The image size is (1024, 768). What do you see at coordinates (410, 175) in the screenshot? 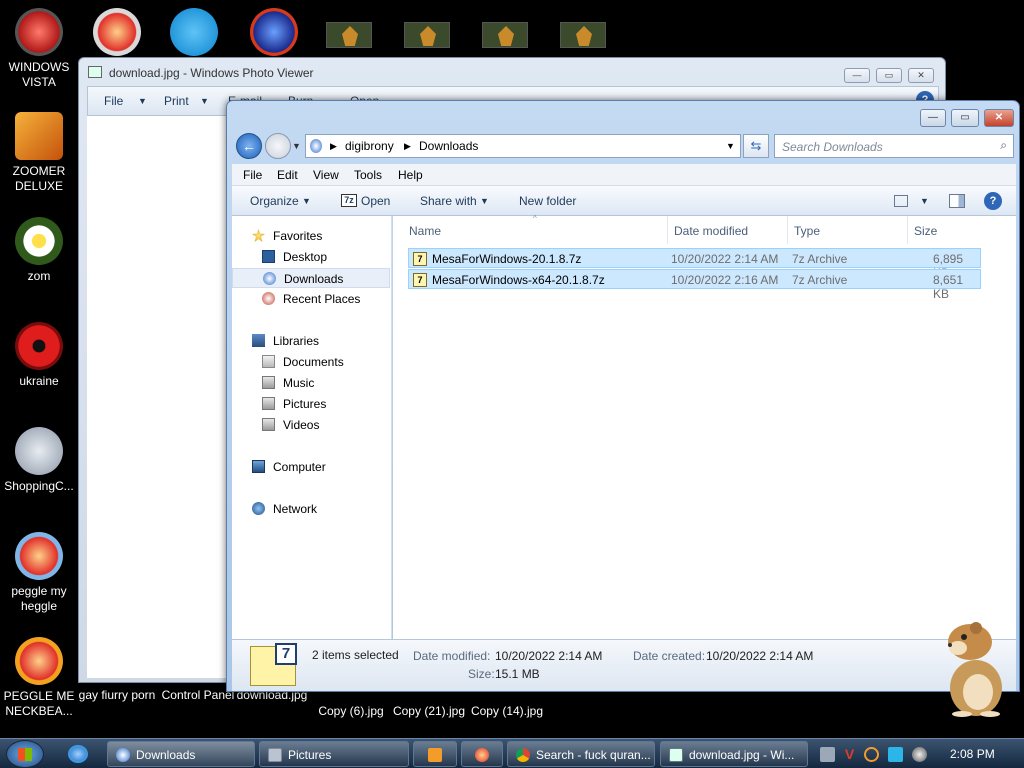
I see `menu-help: Help` at bounding box center [410, 175].